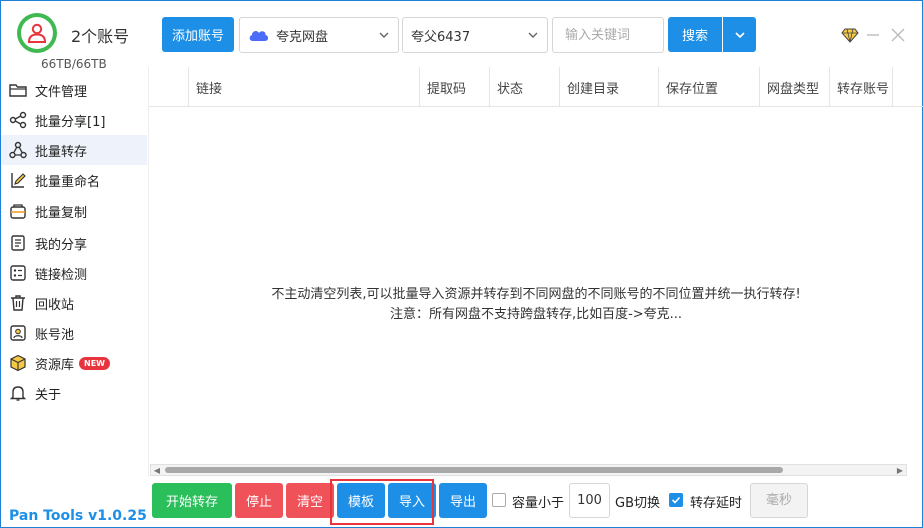 The image size is (923, 528). I want to click on delay-ms-input, so click(779, 500).